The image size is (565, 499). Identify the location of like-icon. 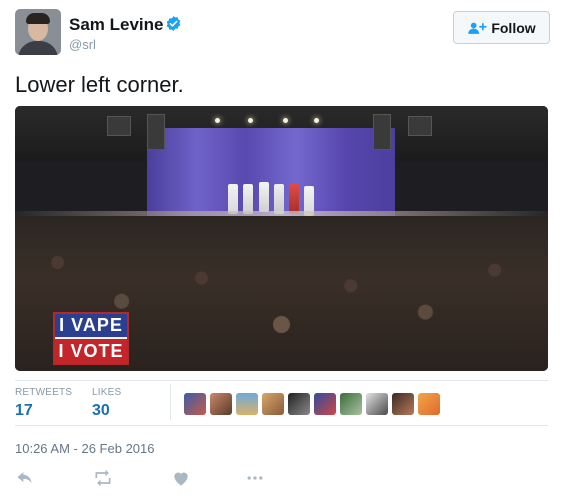
(181, 478).